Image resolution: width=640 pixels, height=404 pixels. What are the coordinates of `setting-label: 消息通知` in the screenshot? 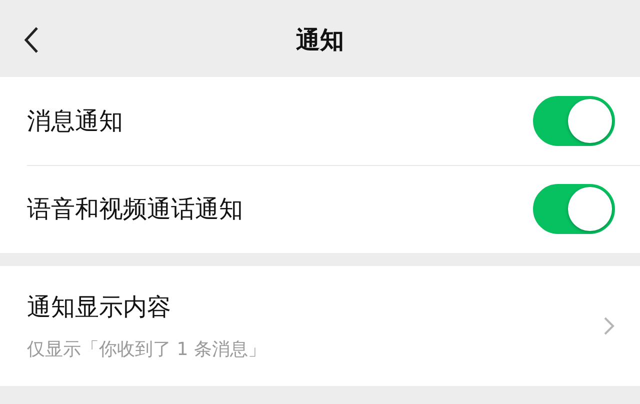 It's located at (75, 121).